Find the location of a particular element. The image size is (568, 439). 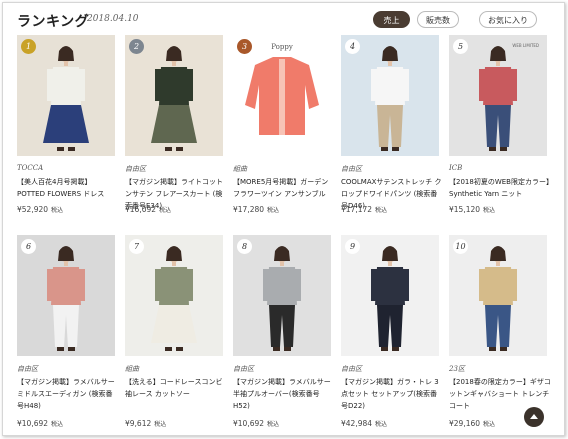

product-price: ¥15,120 税込 is located at coordinates (472, 209).